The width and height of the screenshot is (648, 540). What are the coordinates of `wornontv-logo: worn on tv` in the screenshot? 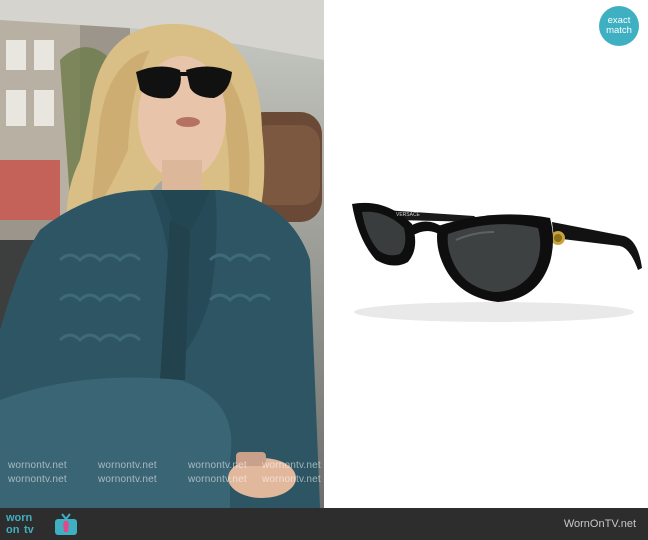 It's located at (49, 524).